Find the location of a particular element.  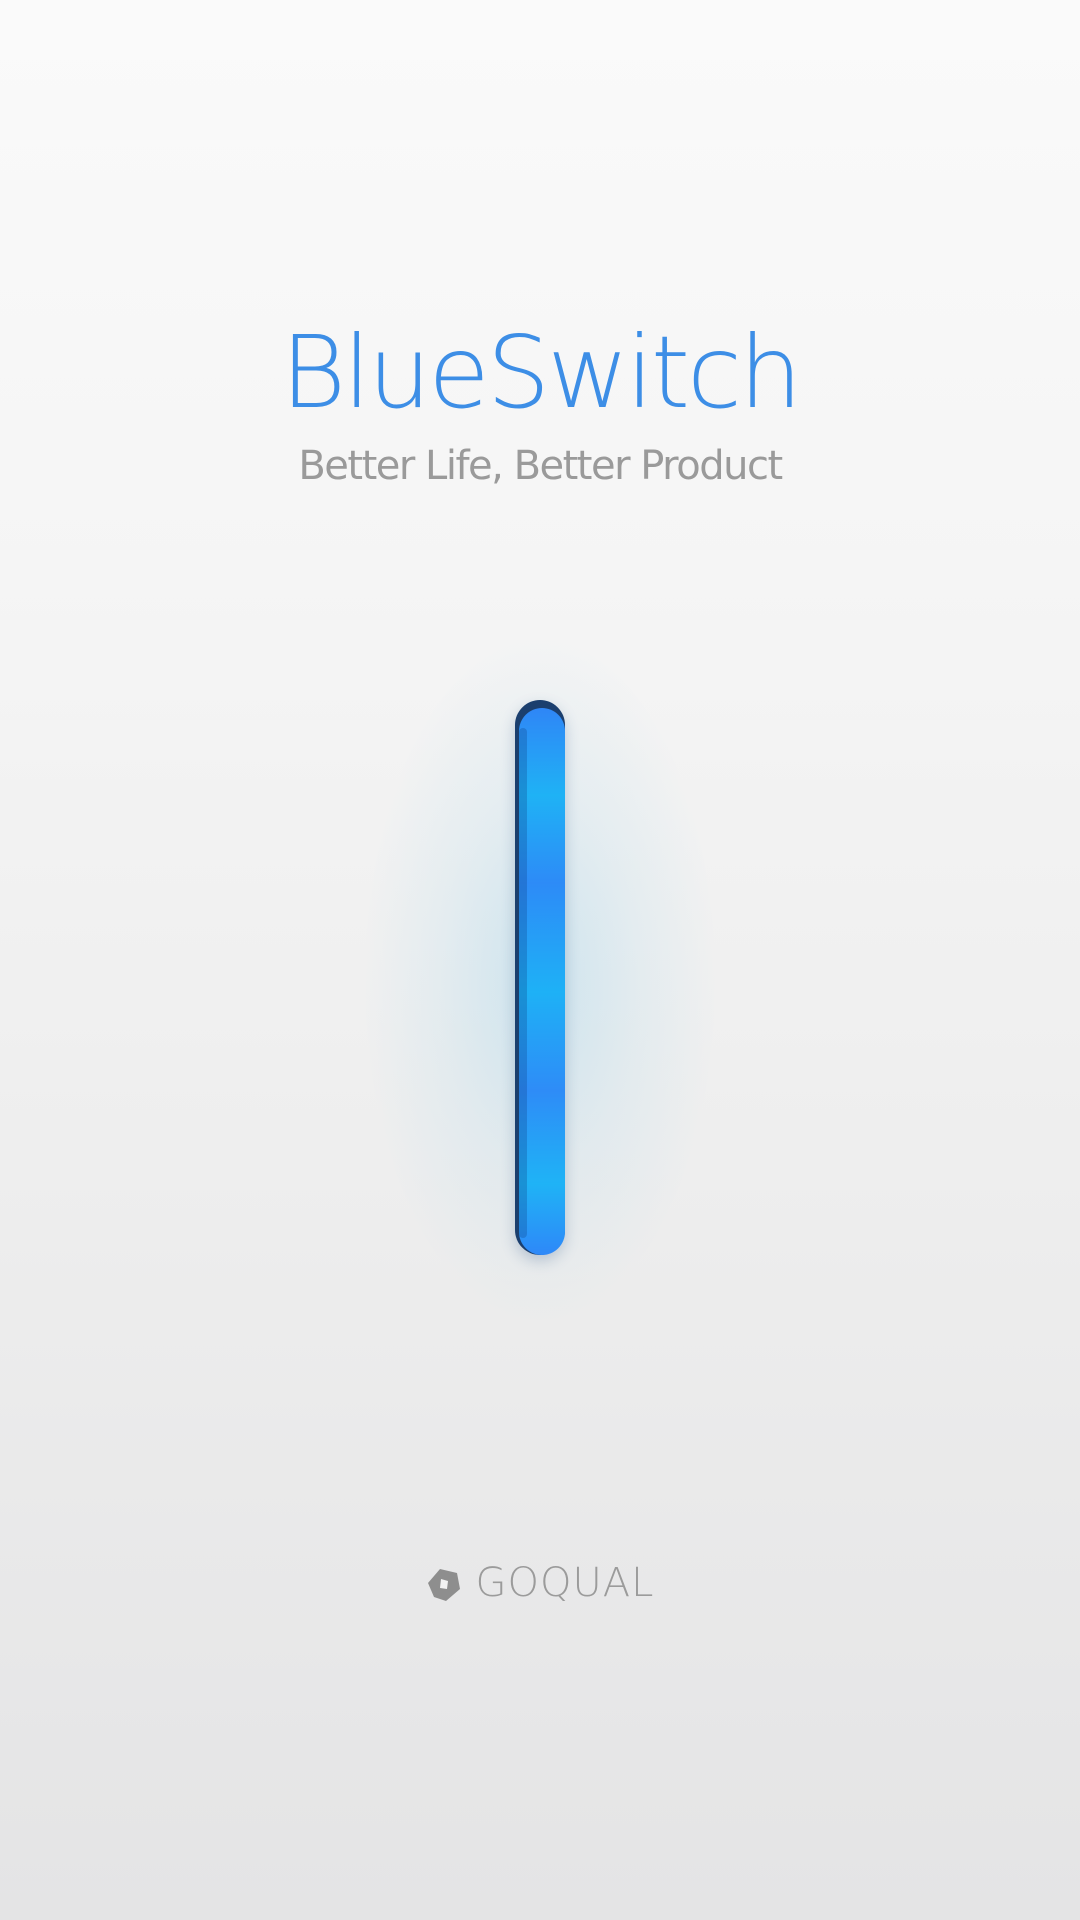

app-title: BlueSwitch is located at coordinates (541, 372).